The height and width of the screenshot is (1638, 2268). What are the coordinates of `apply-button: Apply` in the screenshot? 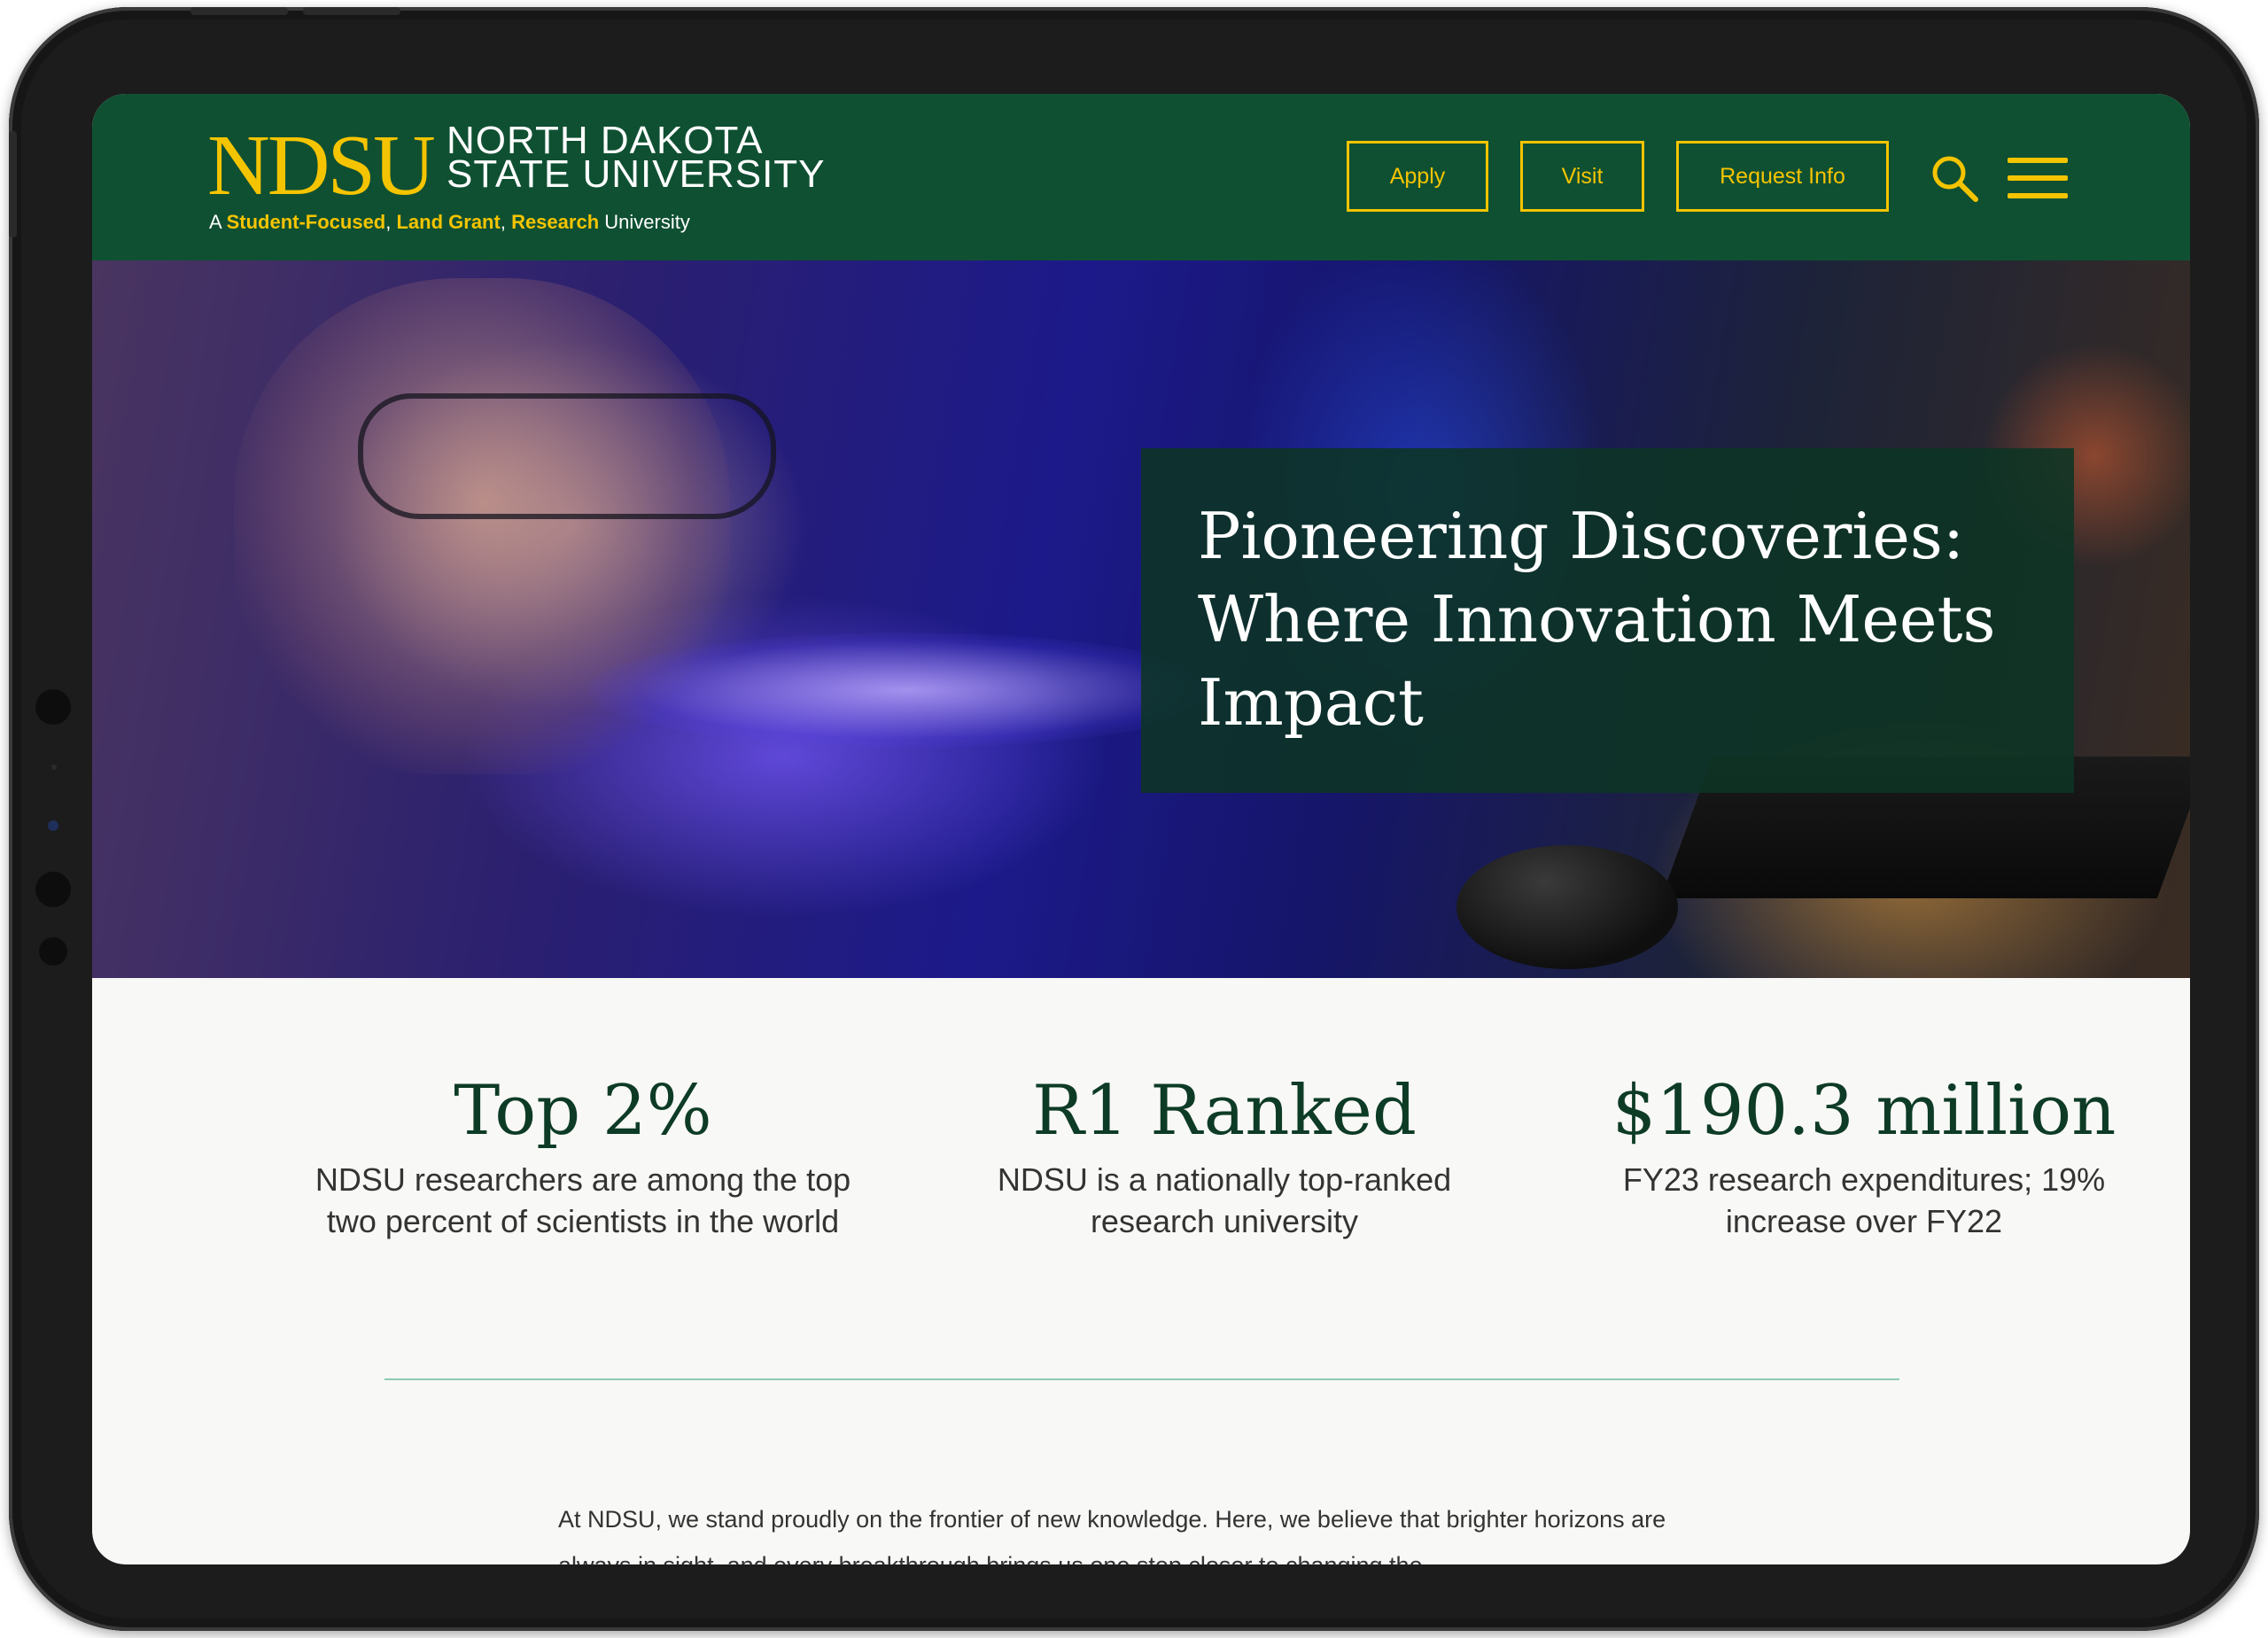 It's located at (1417, 176).